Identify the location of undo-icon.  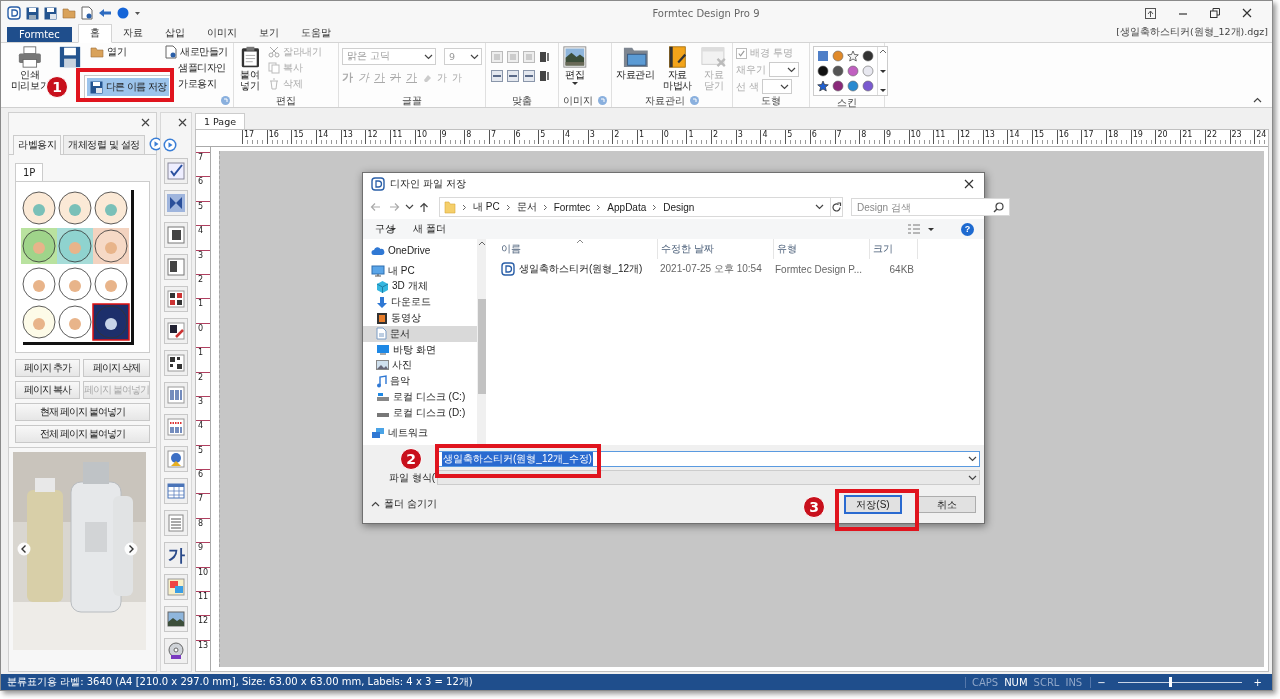
(105, 13).